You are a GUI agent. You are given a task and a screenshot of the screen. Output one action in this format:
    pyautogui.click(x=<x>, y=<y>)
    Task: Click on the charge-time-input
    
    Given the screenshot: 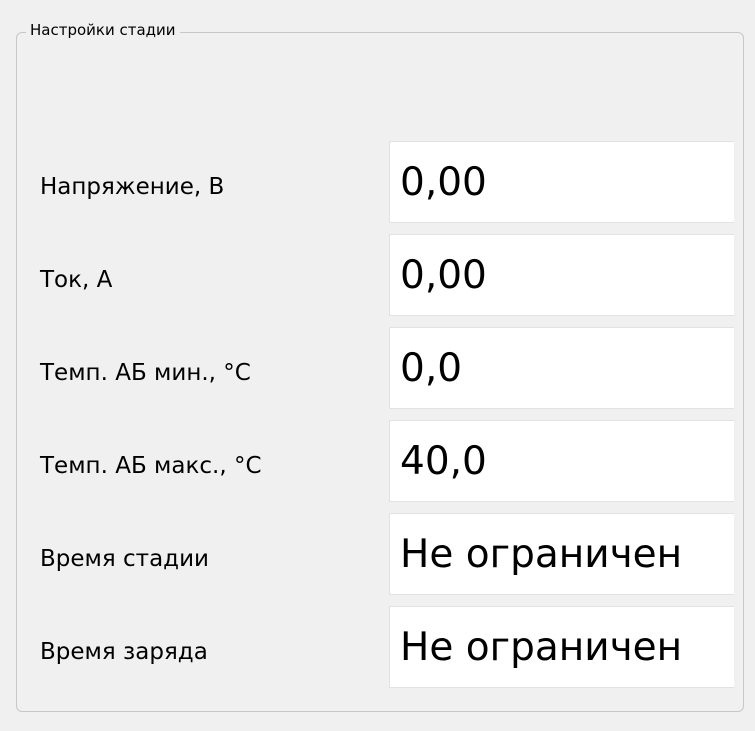 What is the action you would take?
    pyautogui.click(x=561, y=647)
    